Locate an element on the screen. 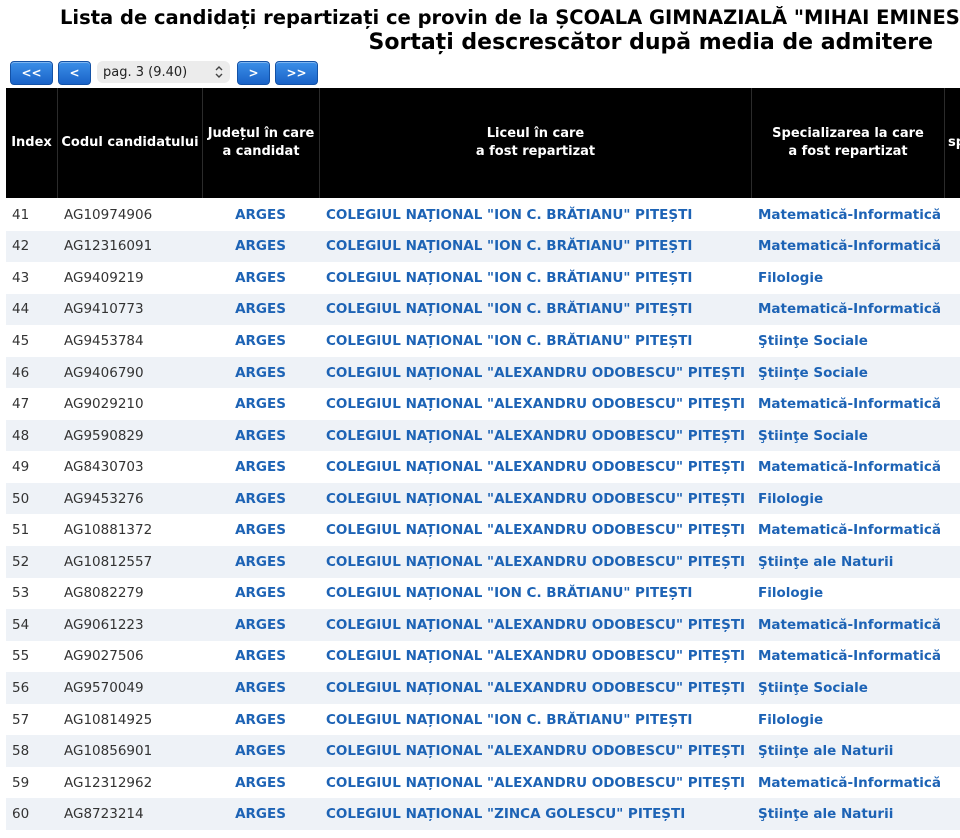  cell-index: 52 is located at coordinates (21, 561).